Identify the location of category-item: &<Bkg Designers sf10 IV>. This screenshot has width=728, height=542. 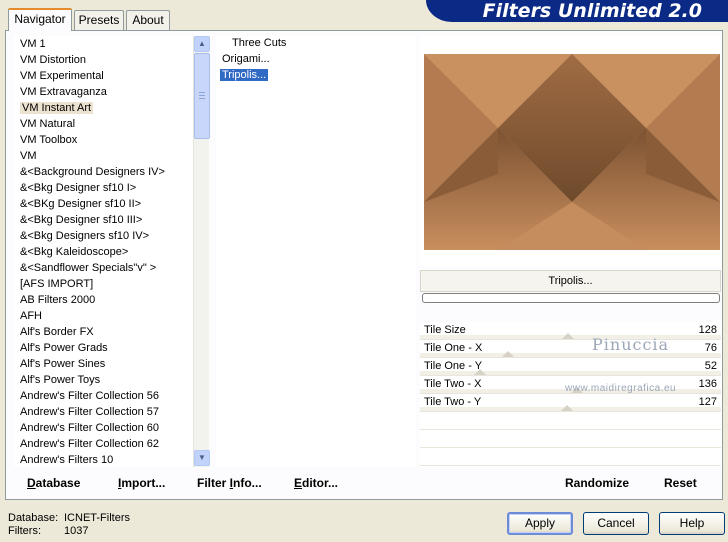
(111, 236).